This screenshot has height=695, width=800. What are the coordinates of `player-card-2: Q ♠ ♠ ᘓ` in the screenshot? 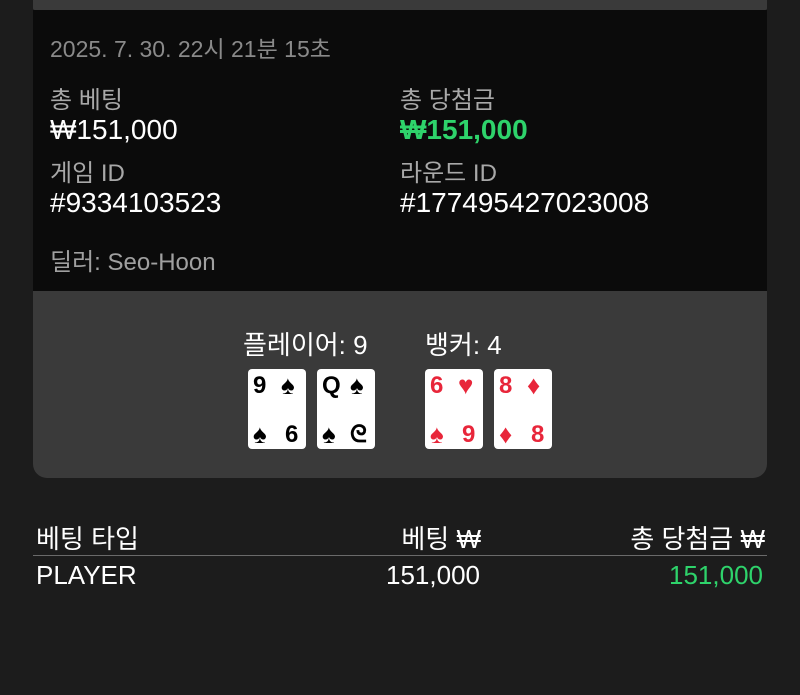 It's located at (346, 409).